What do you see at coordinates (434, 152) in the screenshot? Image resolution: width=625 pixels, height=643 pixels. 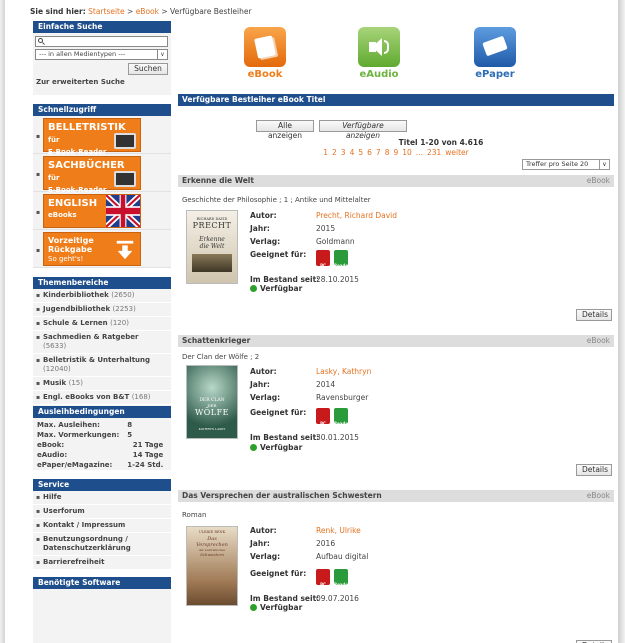 I see `page-link: 231` at bounding box center [434, 152].